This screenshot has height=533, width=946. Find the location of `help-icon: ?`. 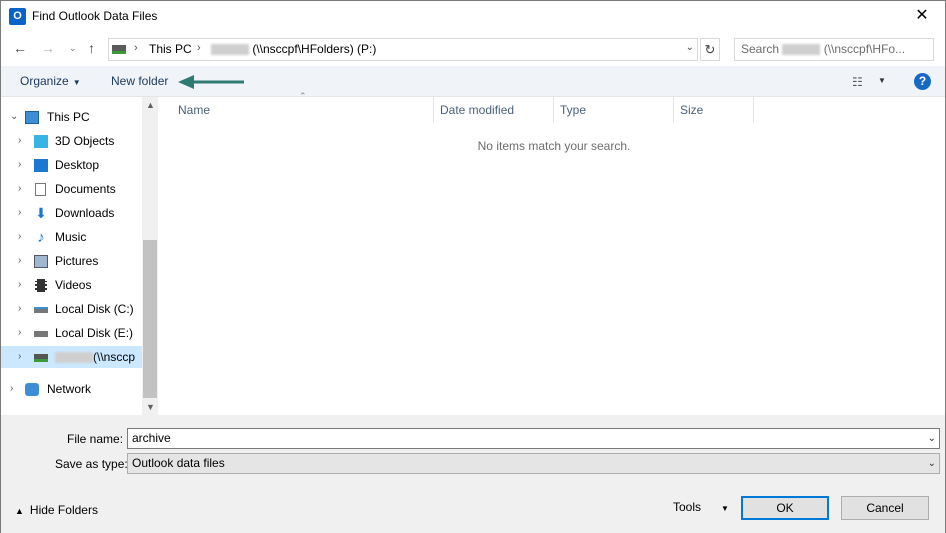

help-icon: ? is located at coordinates (922, 81).